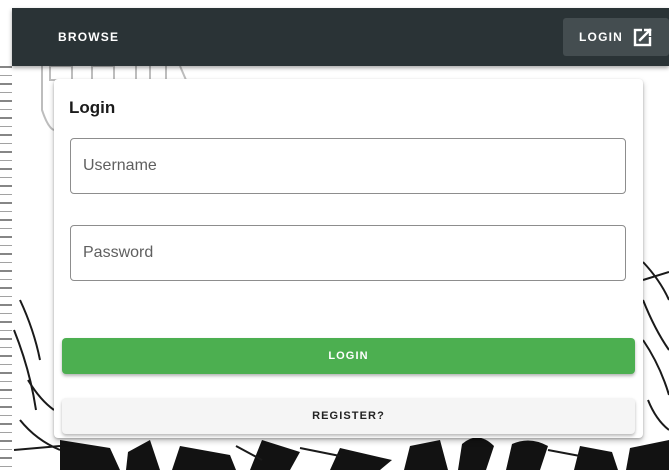 This screenshot has width=669, height=470. I want to click on password-field, so click(348, 253).